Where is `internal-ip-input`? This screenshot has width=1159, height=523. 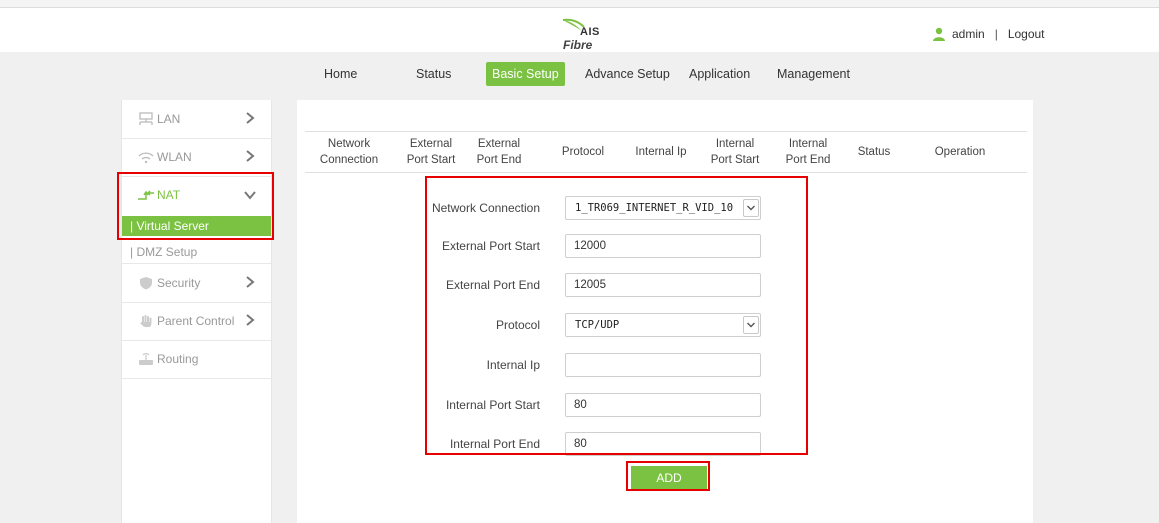 internal-ip-input is located at coordinates (663, 365).